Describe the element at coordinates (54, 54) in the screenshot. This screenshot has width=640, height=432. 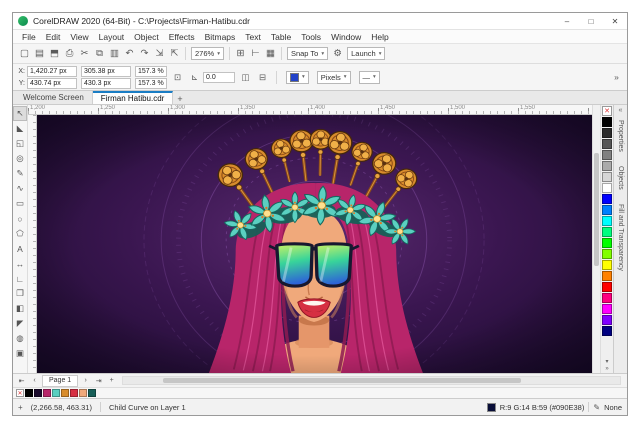
I see `save-icon: ⬒` at that location.